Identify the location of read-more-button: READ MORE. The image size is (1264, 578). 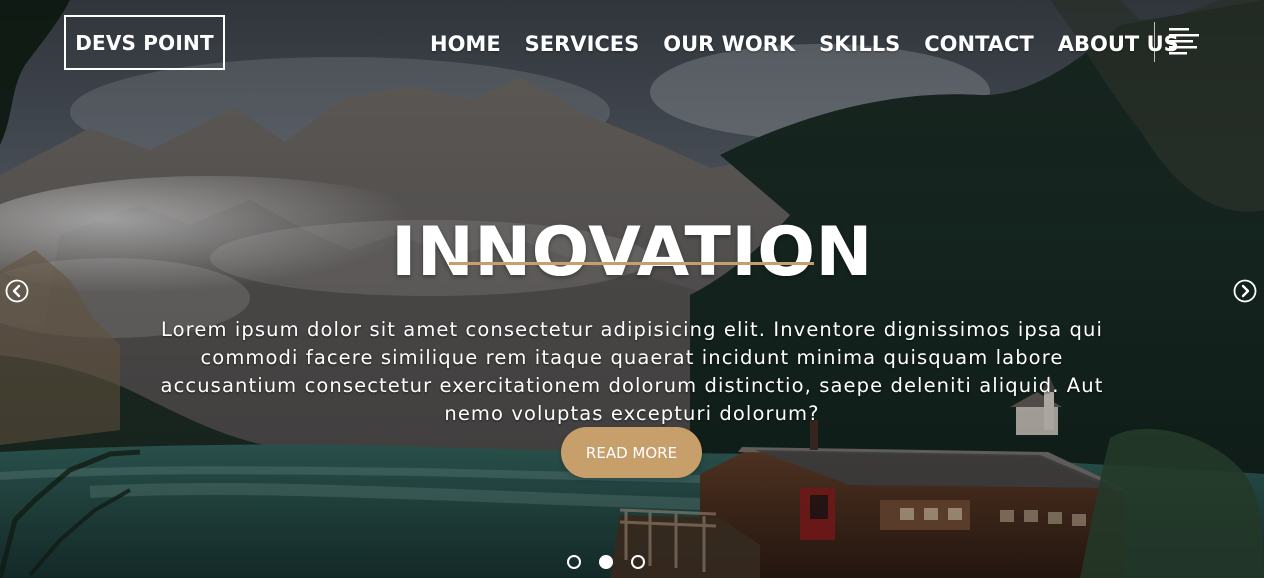
(631, 452).